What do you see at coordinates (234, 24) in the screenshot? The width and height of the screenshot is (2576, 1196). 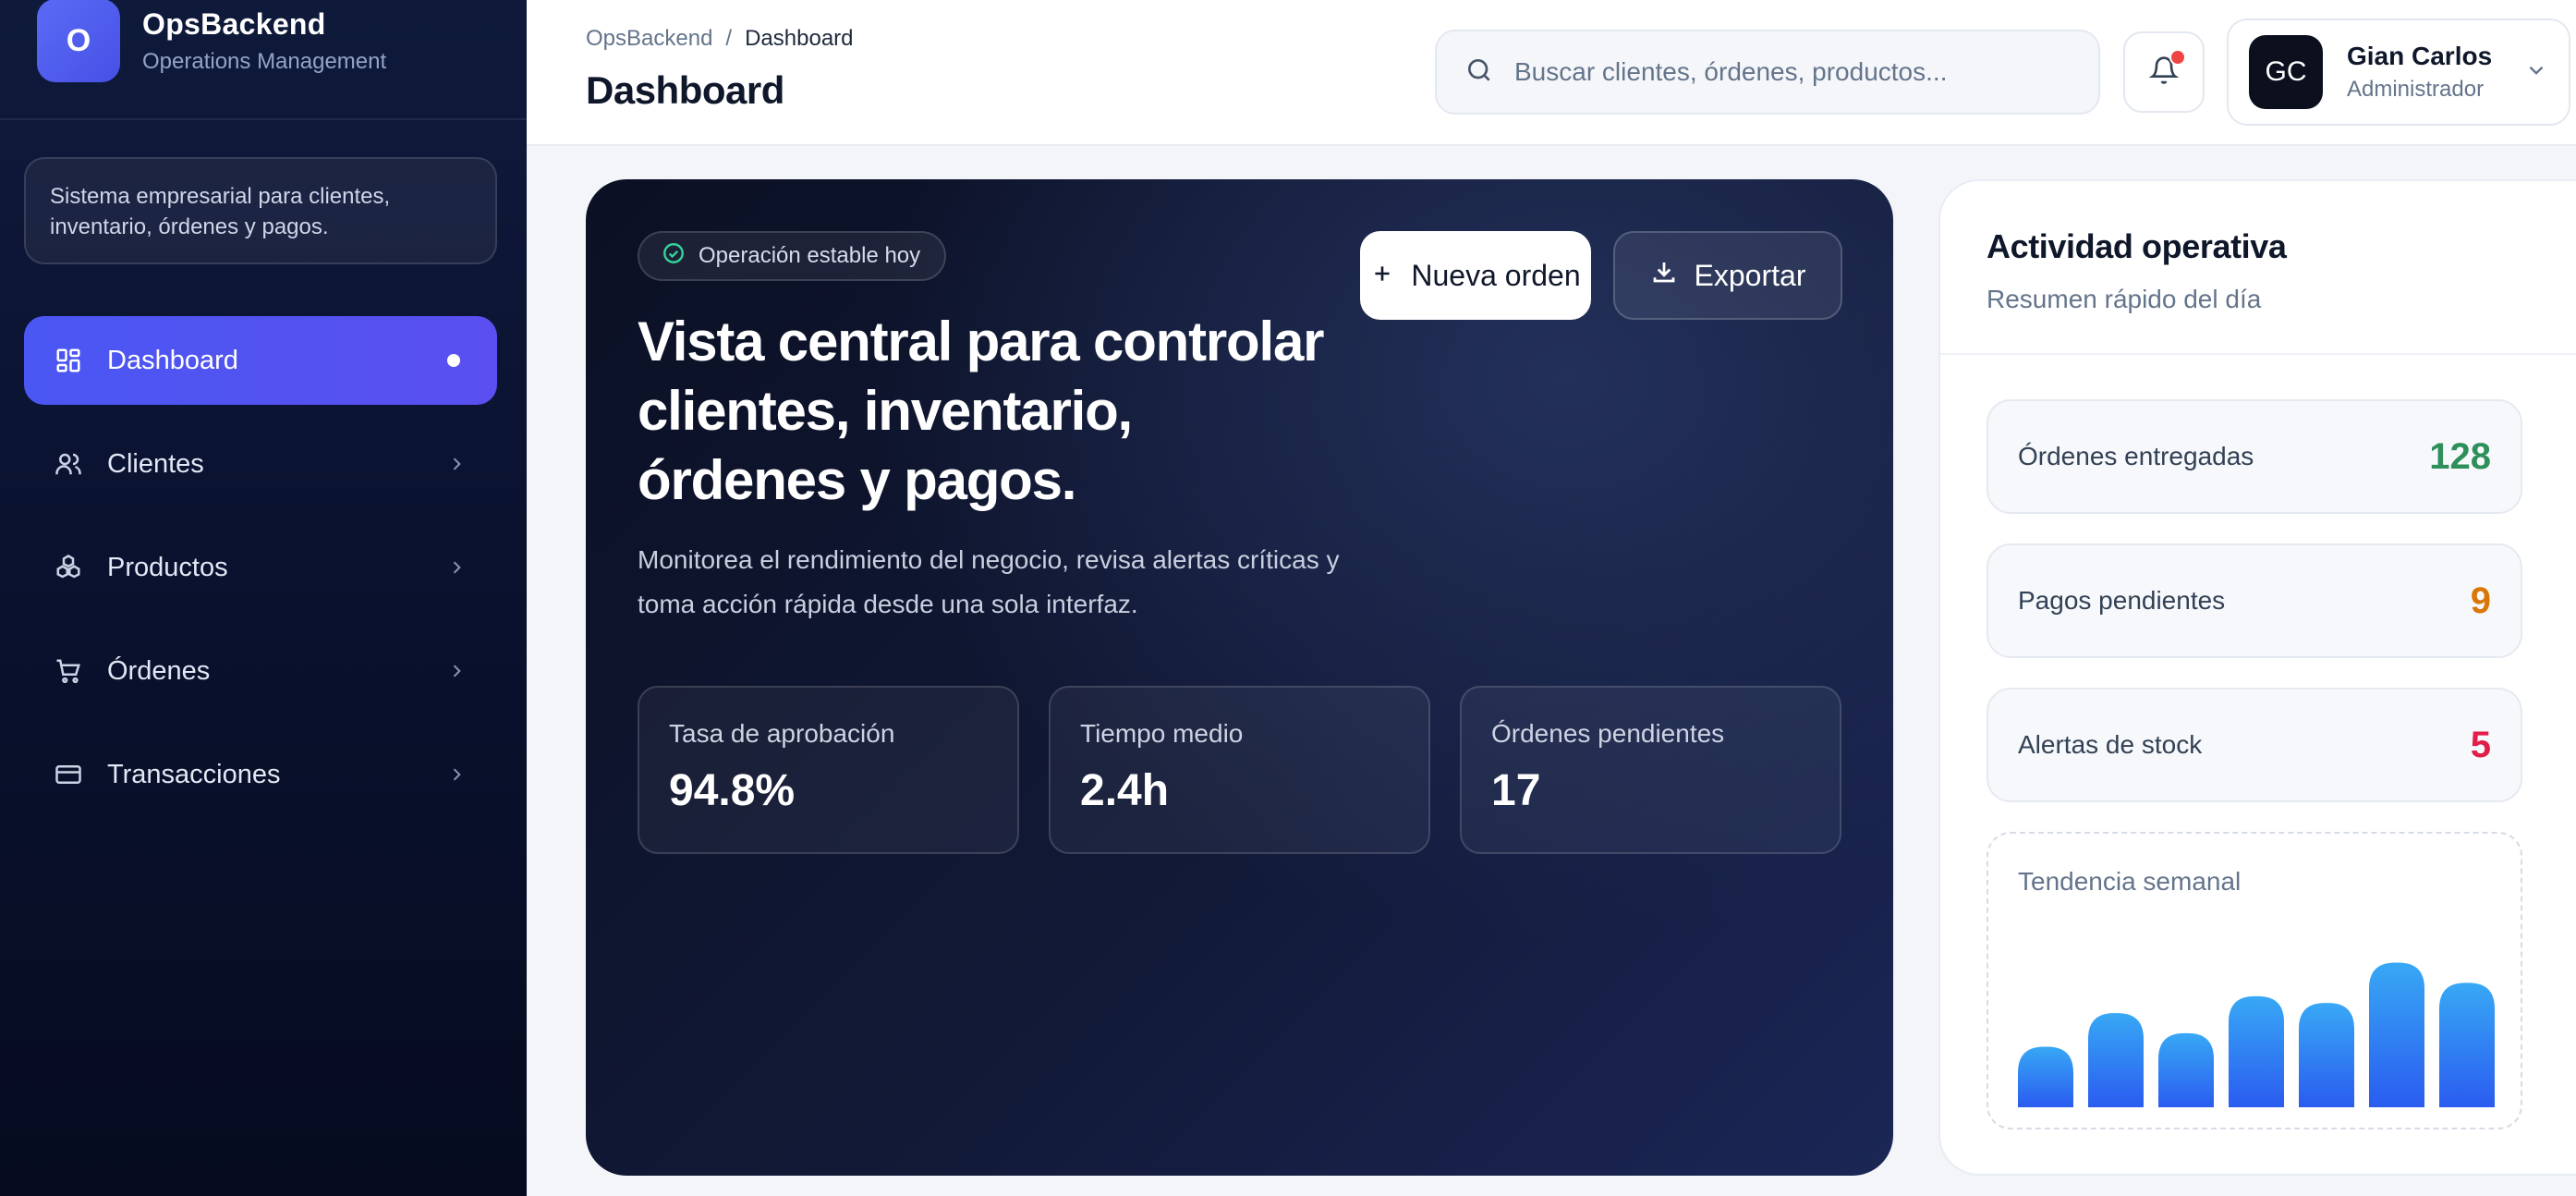 I see `brand-name: OpsBackend` at bounding box center [234, 24].